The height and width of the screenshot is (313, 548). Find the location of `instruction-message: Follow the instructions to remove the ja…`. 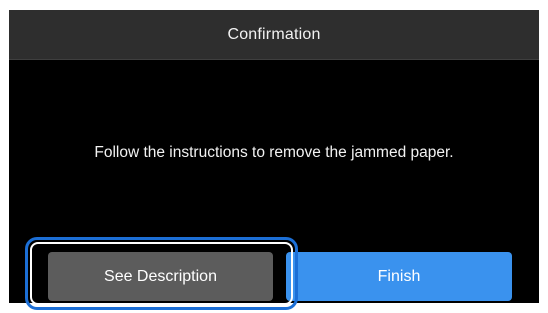

instruction-message: Follow the instructions to remove the ja… is located at coordinates (274, 152).